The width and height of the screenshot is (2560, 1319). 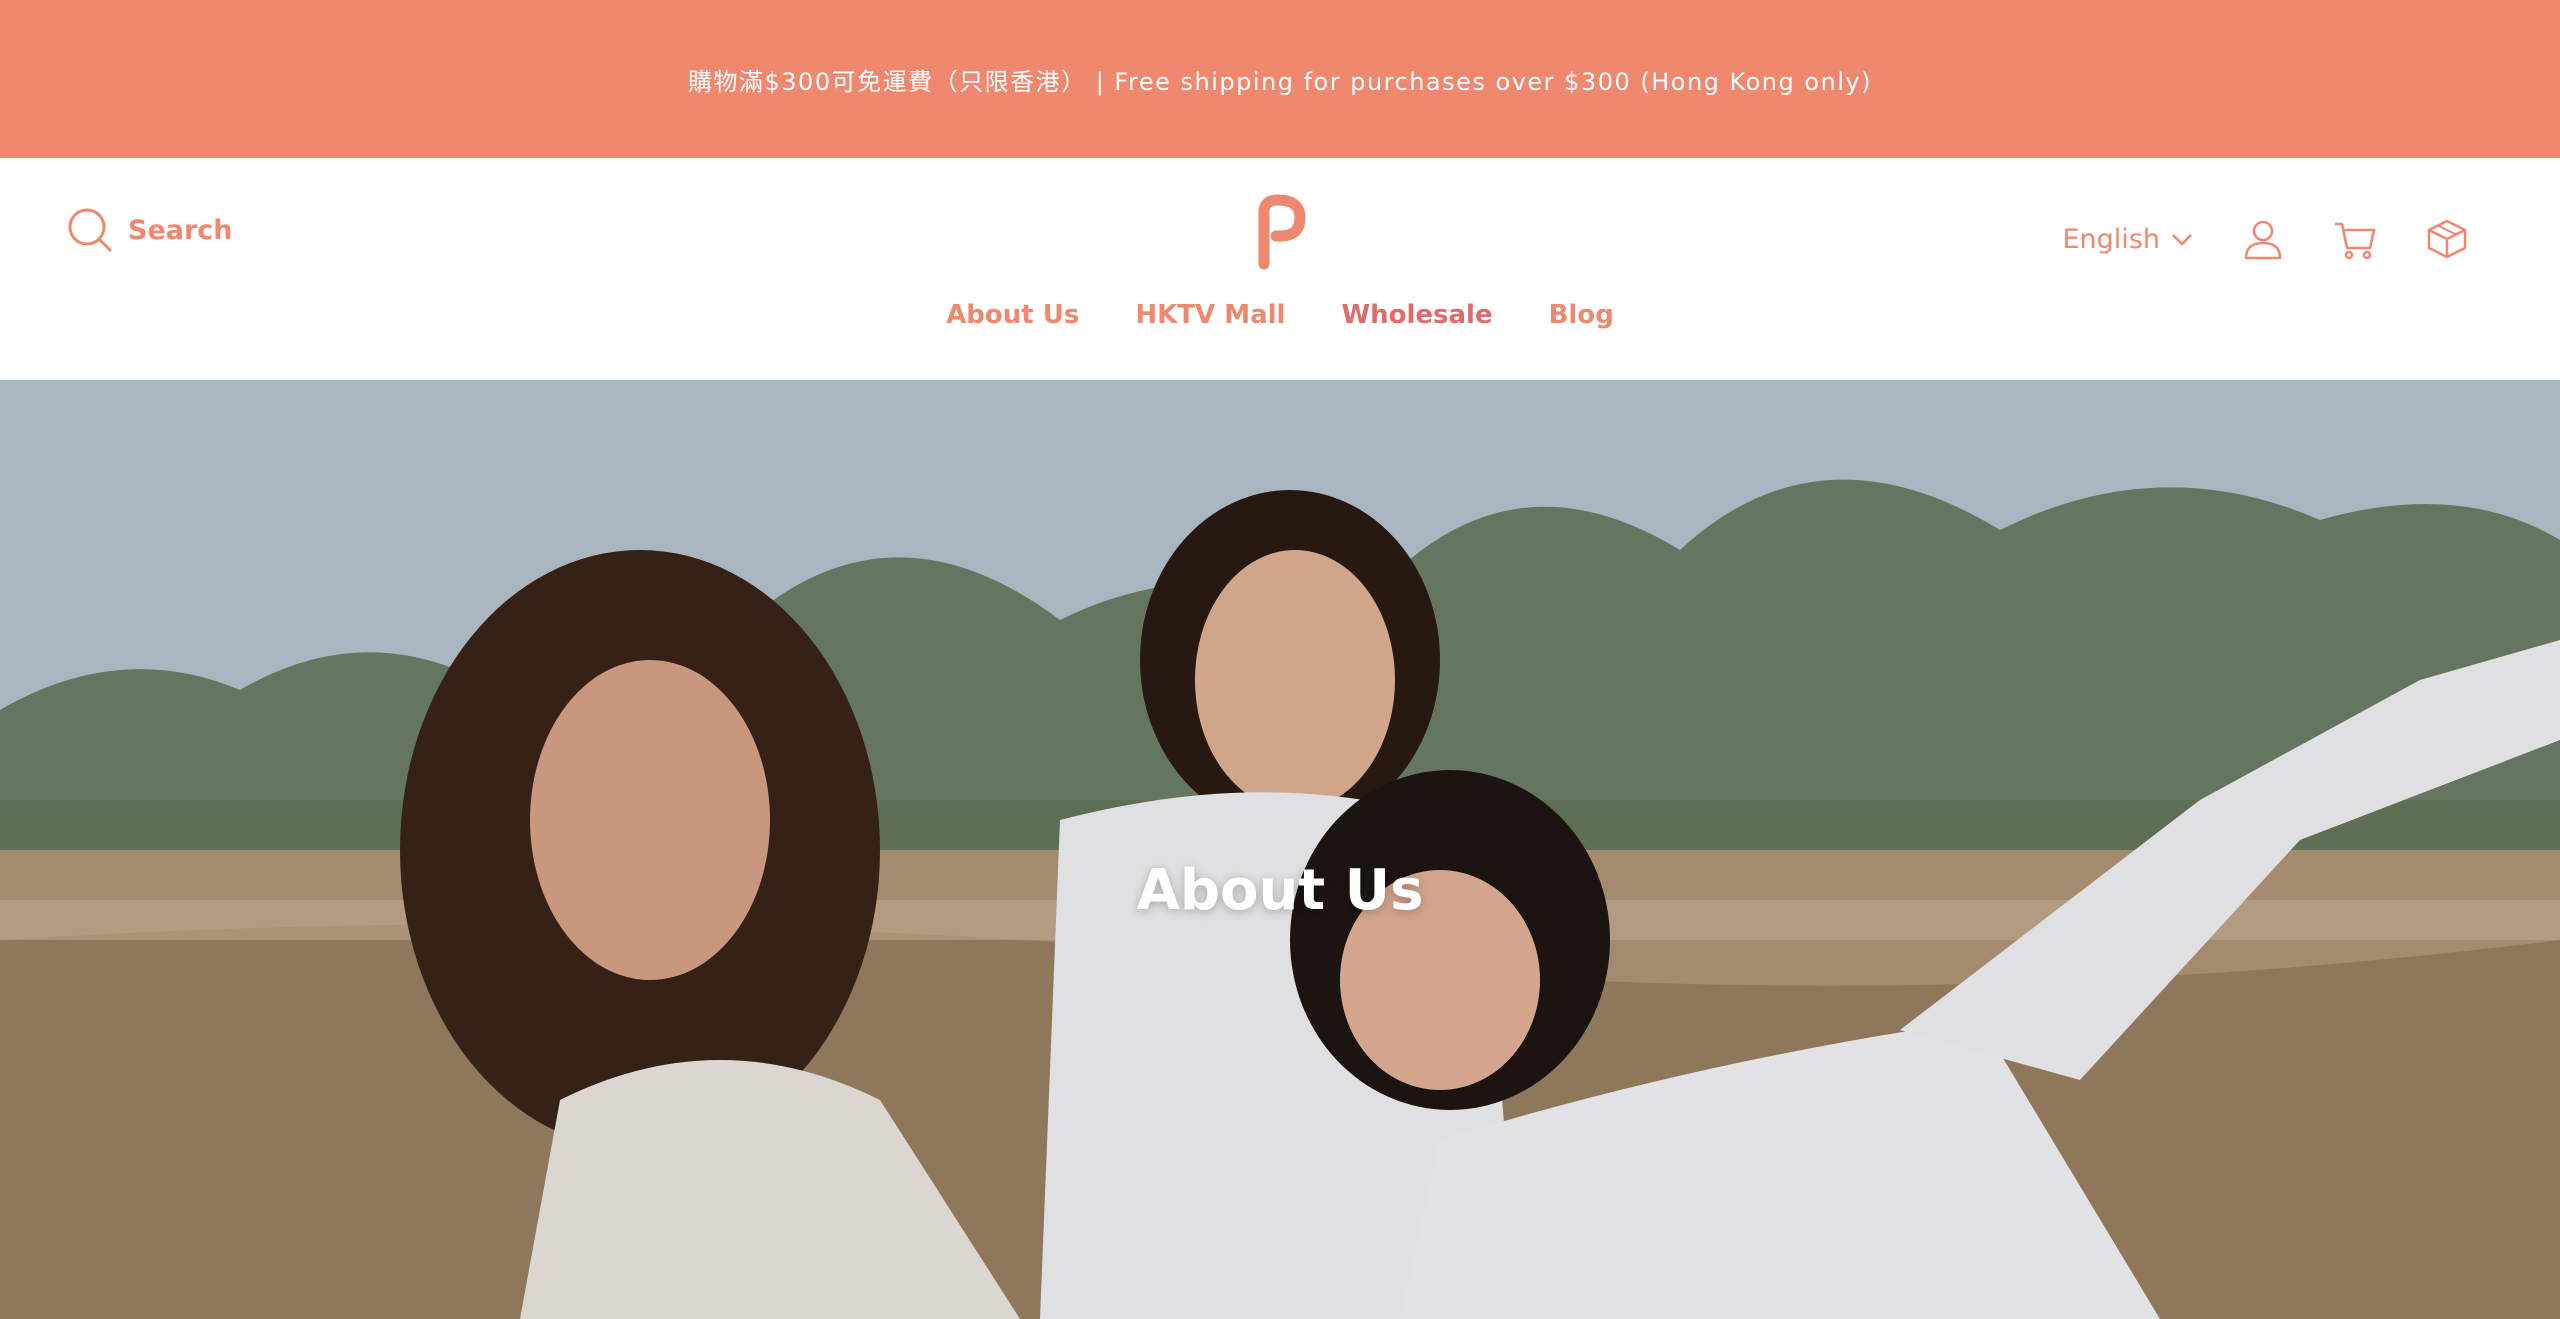 I want to click on language-label: English, so click(x=2111, y=239).